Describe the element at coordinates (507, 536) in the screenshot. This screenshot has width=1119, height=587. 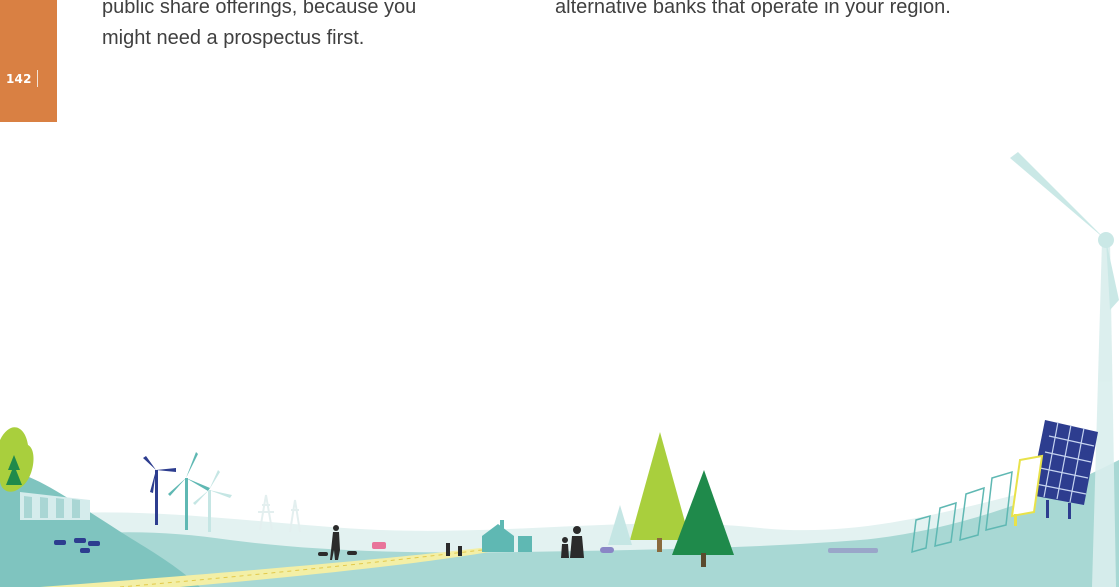
I see `house-icon` at that location.